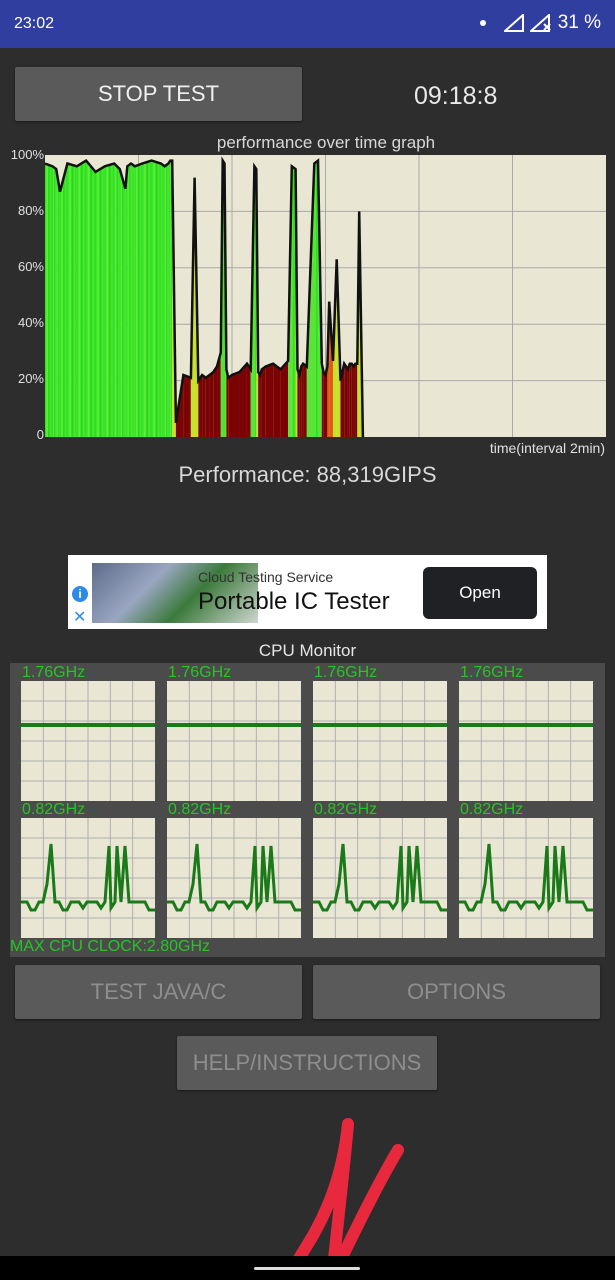 Image resolution: width=615 pixels, height=1280 pixels. I want to click on notification-dot-icon, so click(482, 23).